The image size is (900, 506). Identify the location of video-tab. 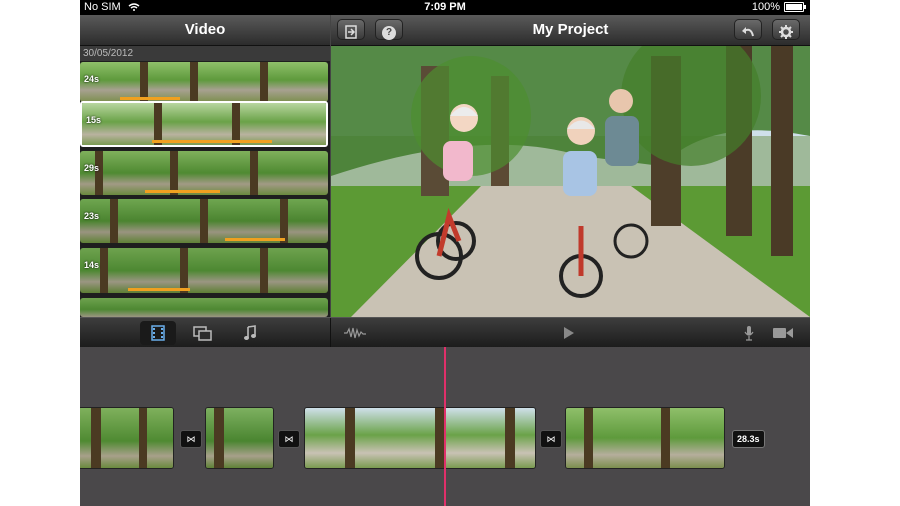
(158, 333).